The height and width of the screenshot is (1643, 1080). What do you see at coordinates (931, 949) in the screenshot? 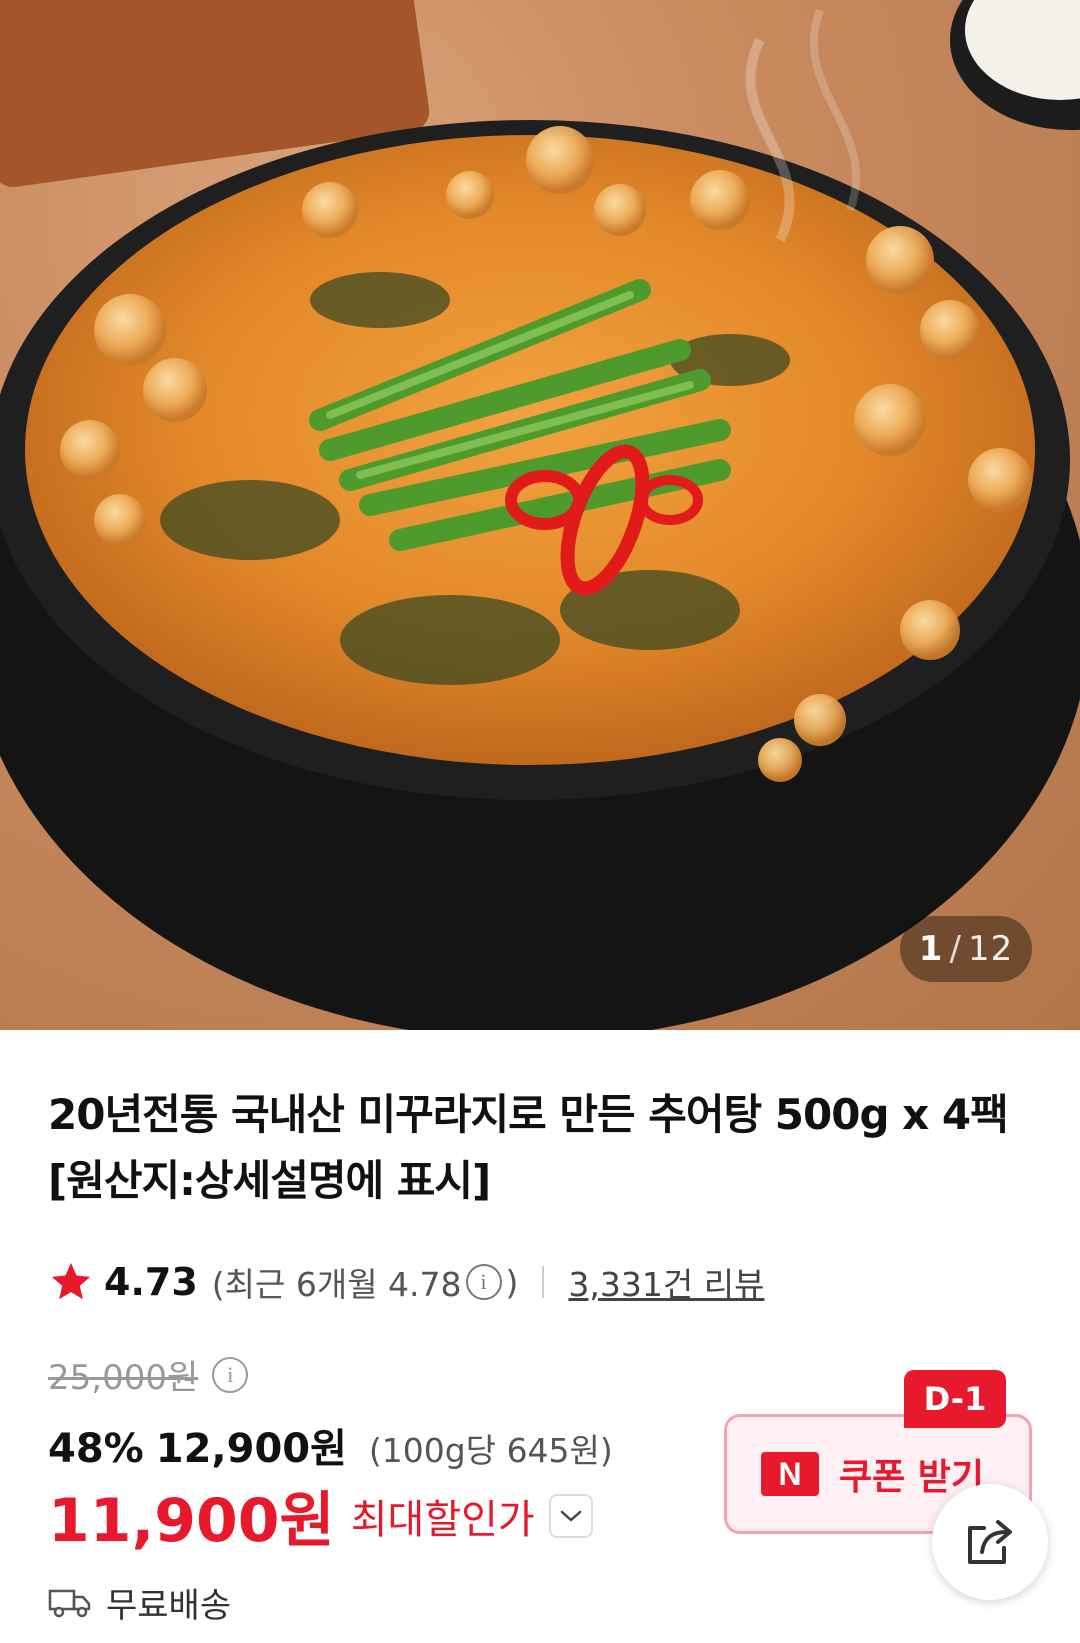
I see `image-counter-current: 1` at bounding box center [931, 949].